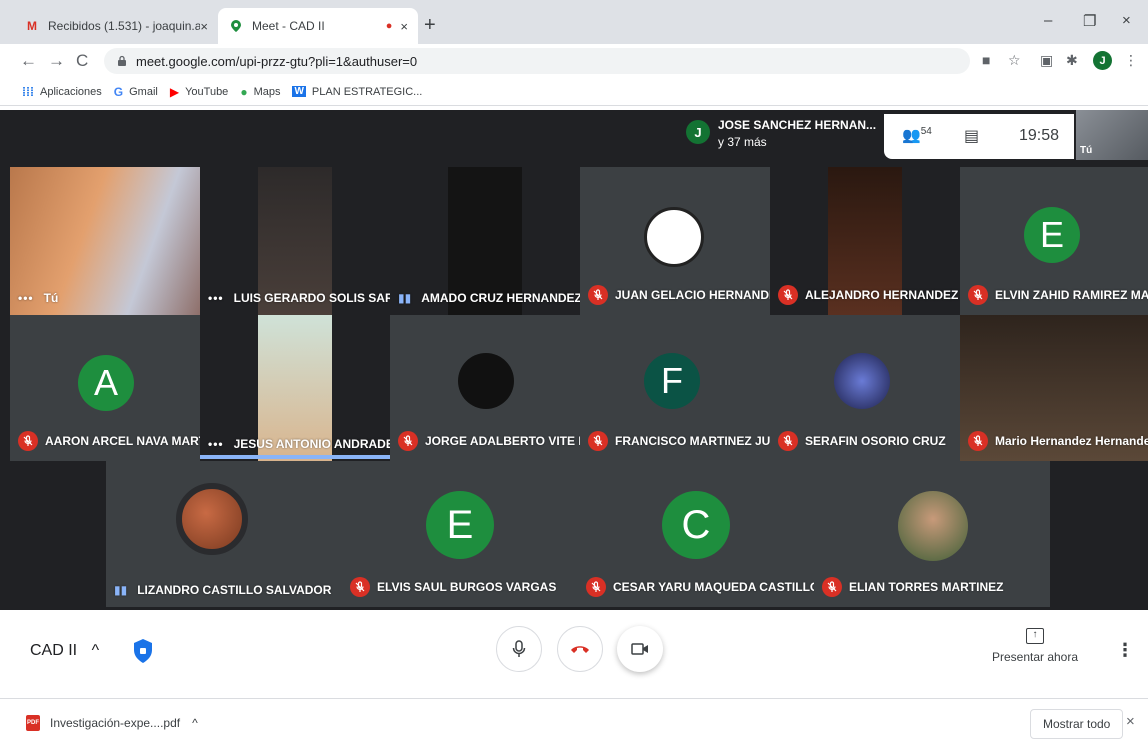 The image size is (1148, 752). Describe the element at coordinates (106, 383) in the screenshot. I see `avatar: A` at that location.